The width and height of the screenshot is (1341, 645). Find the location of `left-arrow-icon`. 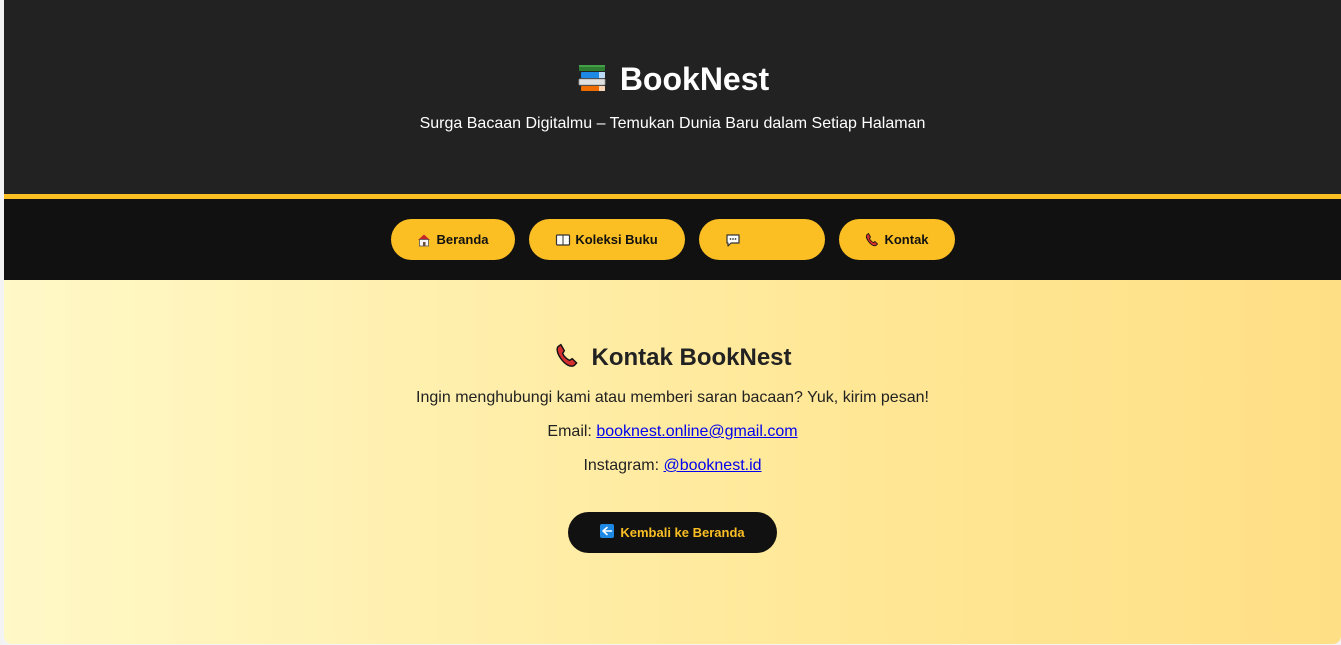

left-arrow-icon is located at coordinates (607, 532).